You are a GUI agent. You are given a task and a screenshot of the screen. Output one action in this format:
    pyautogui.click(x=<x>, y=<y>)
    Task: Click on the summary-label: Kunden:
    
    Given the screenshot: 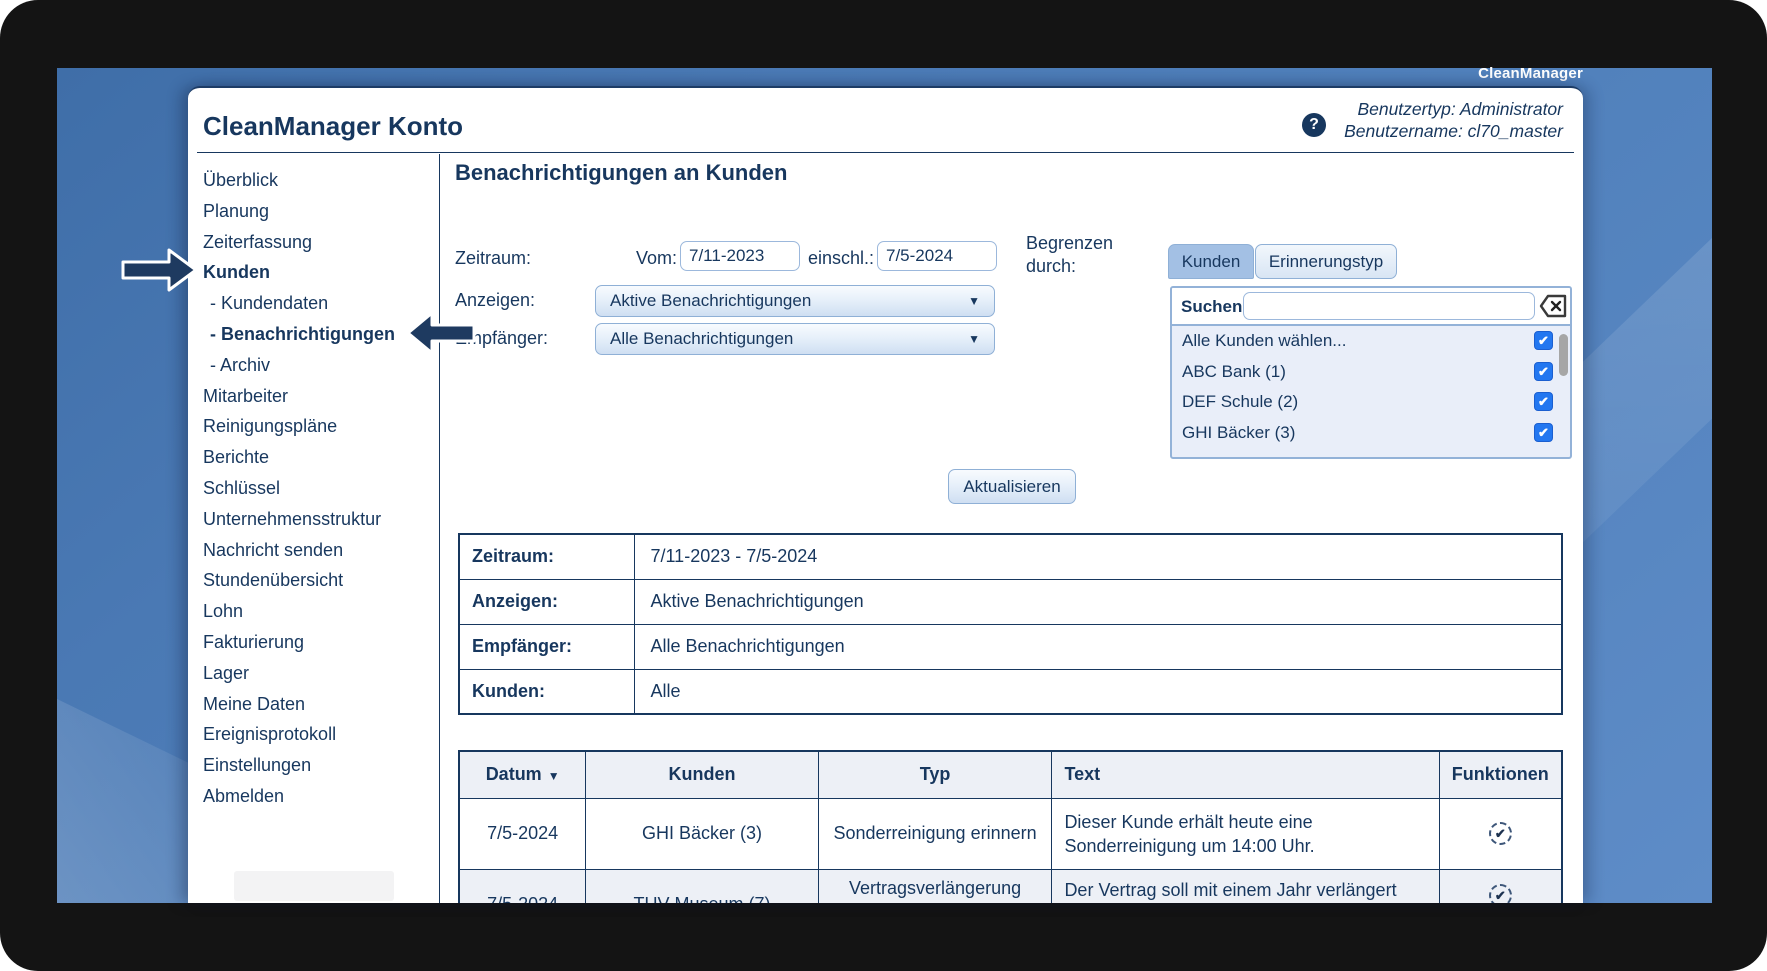 What is the action you would take?
    pyautogui.click(x=546, y=691)
    